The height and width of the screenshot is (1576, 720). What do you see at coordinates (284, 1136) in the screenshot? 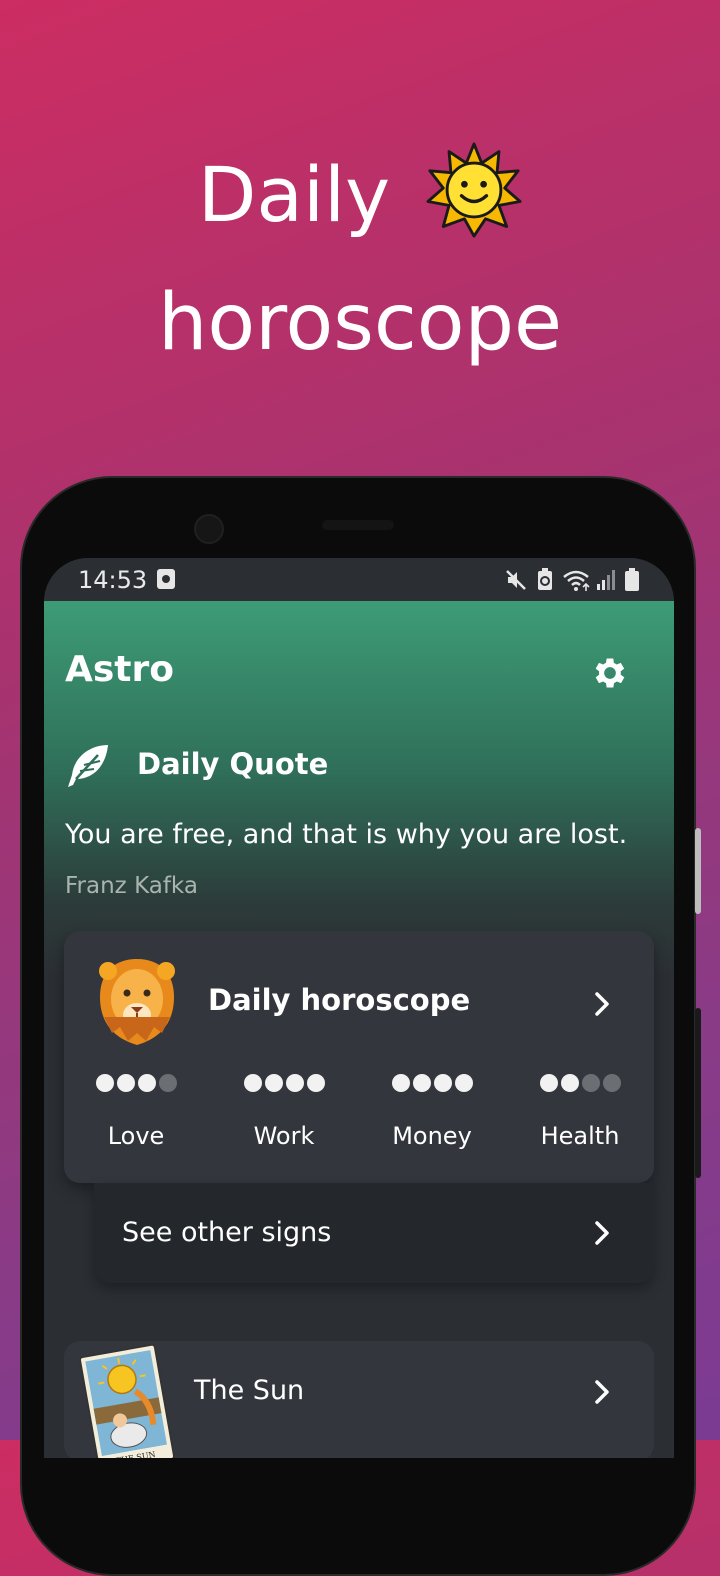
I see `rating-label: Work` at bounding box center [284, 1136].